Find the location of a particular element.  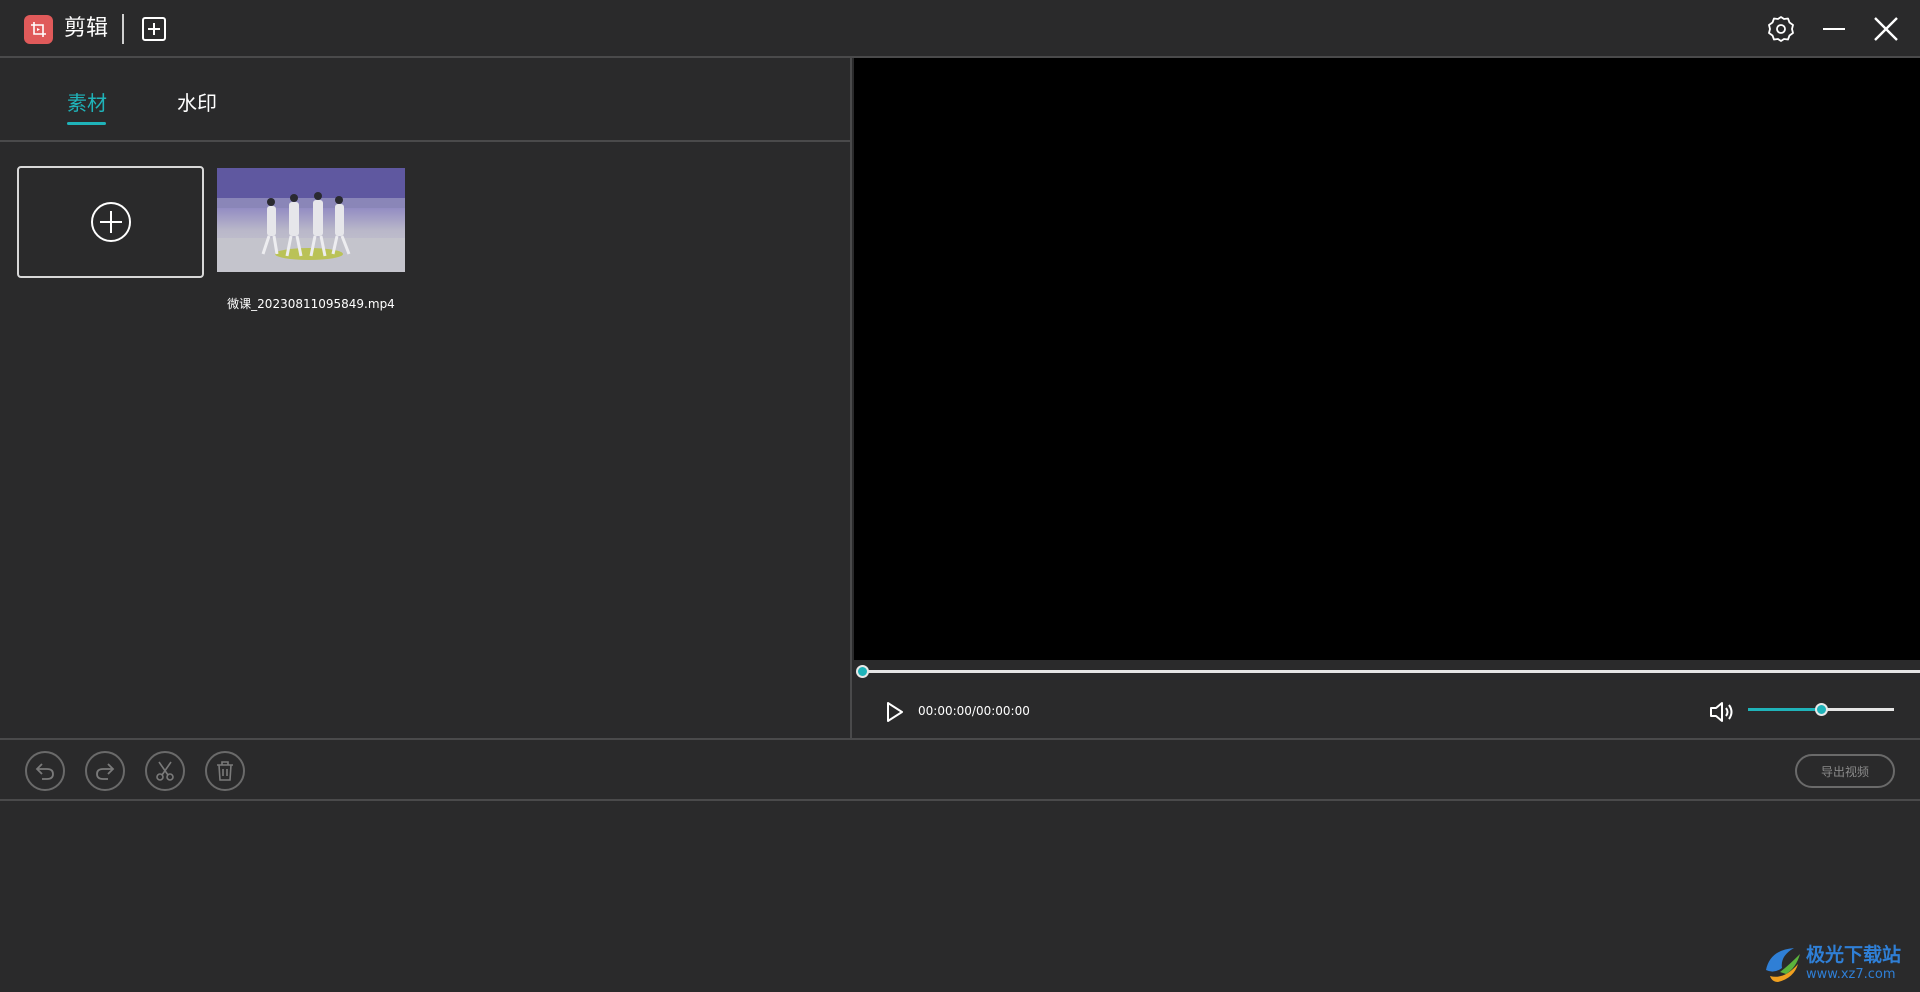

progress-bar is located at coordinates (1389, 671).